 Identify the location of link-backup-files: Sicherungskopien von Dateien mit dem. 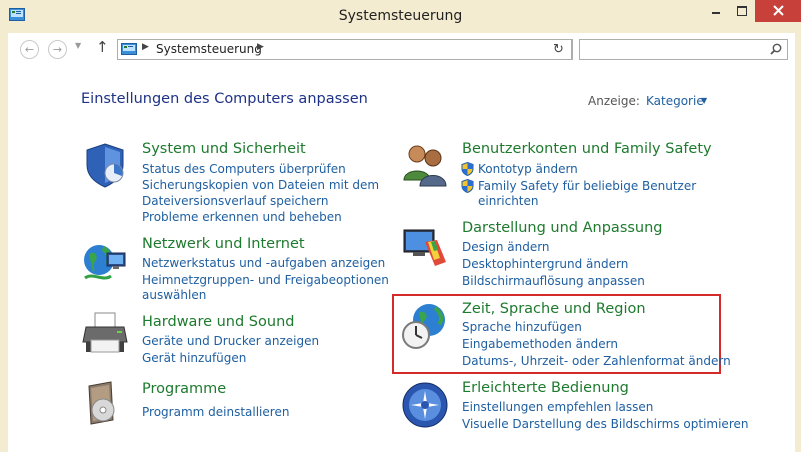
(260, 185).